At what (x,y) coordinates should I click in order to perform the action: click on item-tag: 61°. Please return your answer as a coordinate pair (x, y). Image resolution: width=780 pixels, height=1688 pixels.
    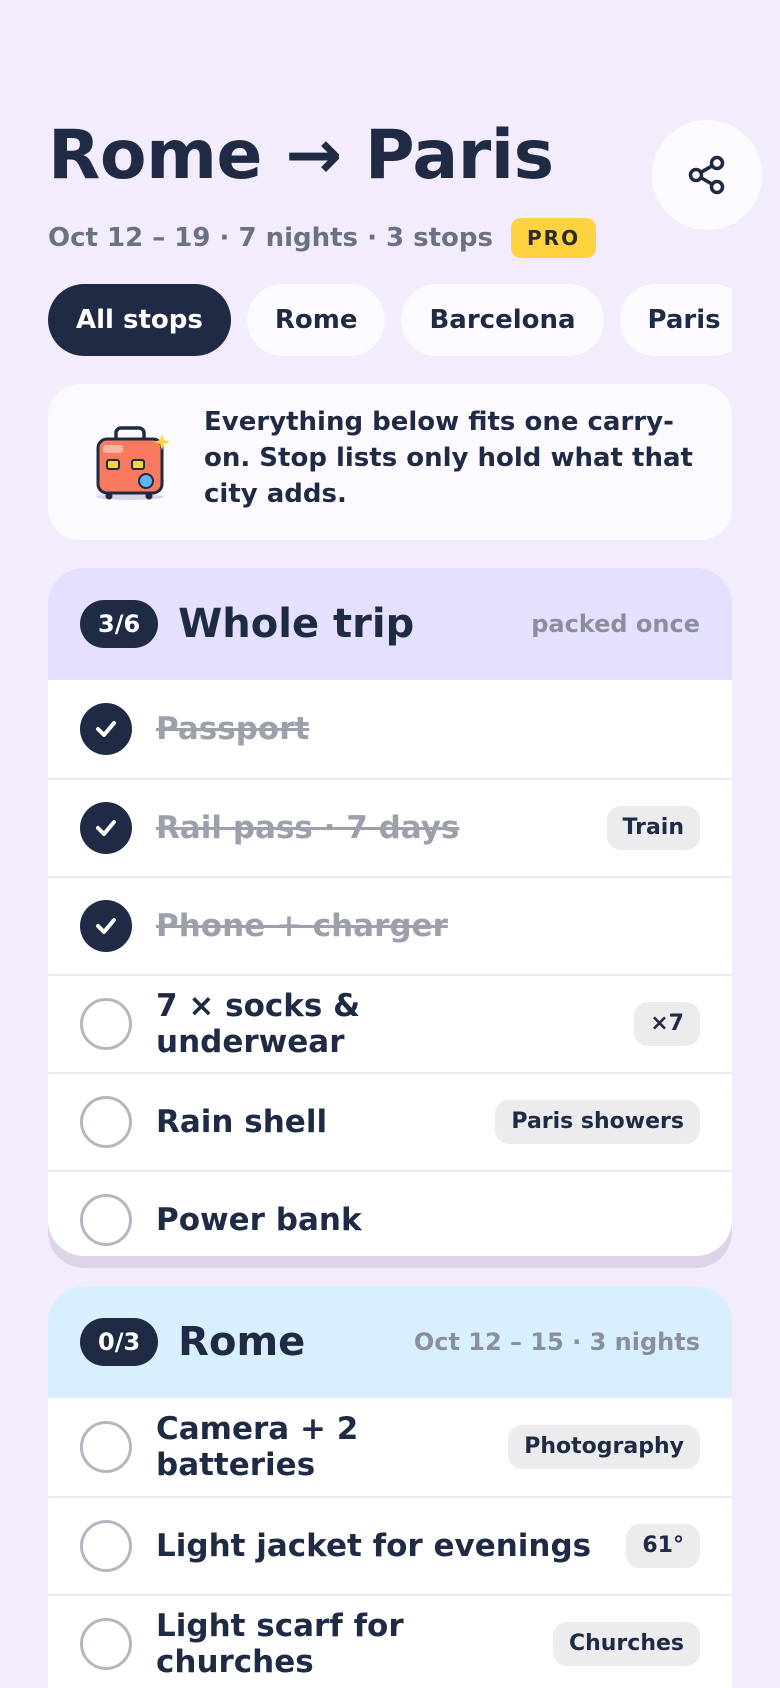
    Looking at the image, I should click on (663, 1546).